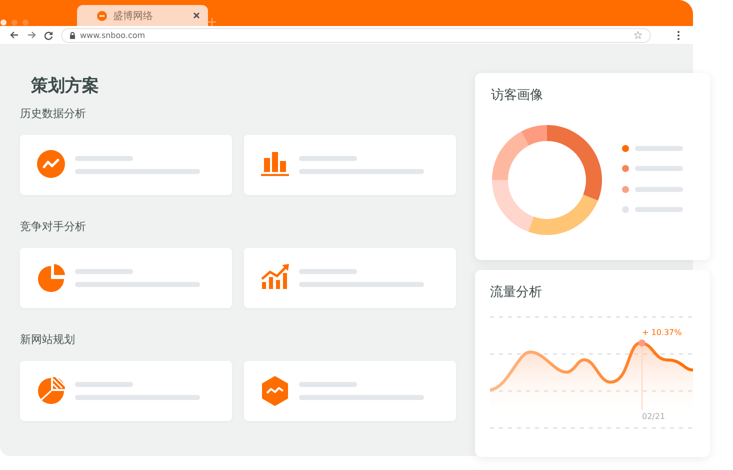 The height and width of the screenshot is (470, 733). What do you see at coordinates (51, 165) in the screenshot?
I see `trend-icon` at bounding box center [51, 165].